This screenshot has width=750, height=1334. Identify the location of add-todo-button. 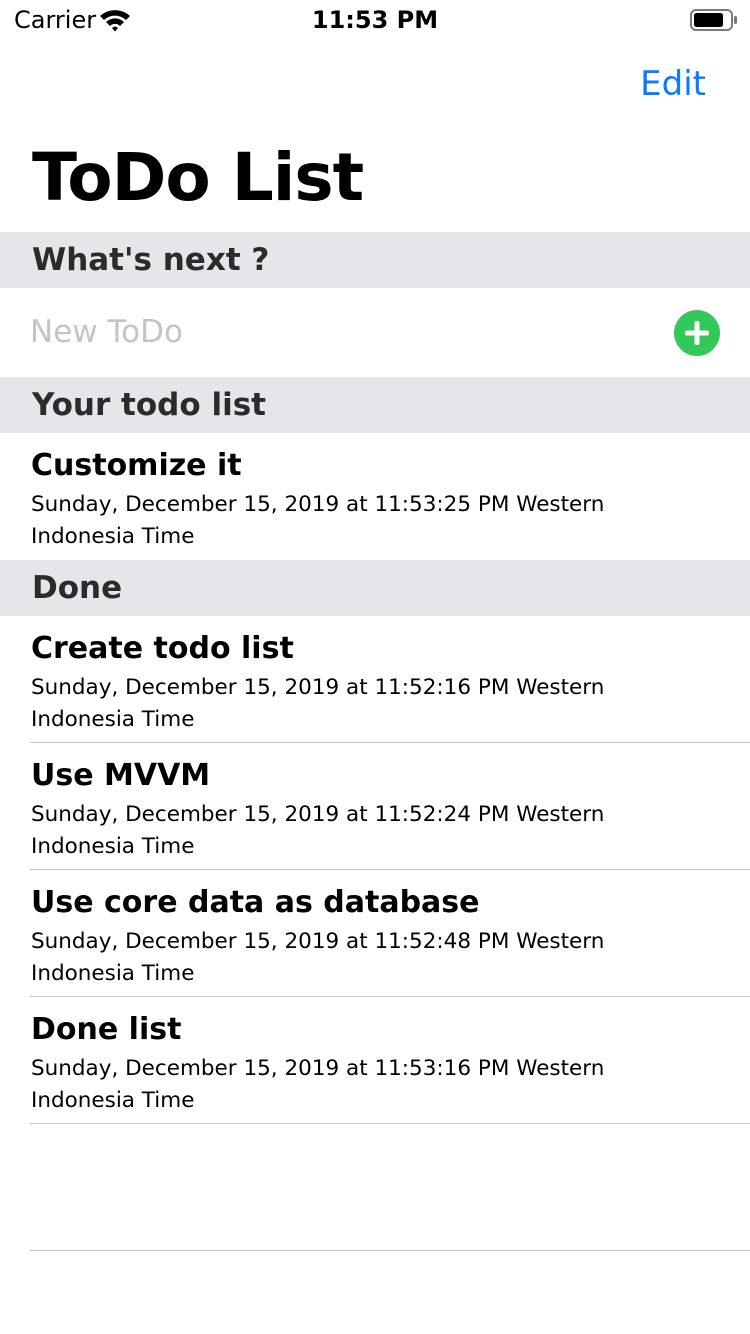
(697, 333).